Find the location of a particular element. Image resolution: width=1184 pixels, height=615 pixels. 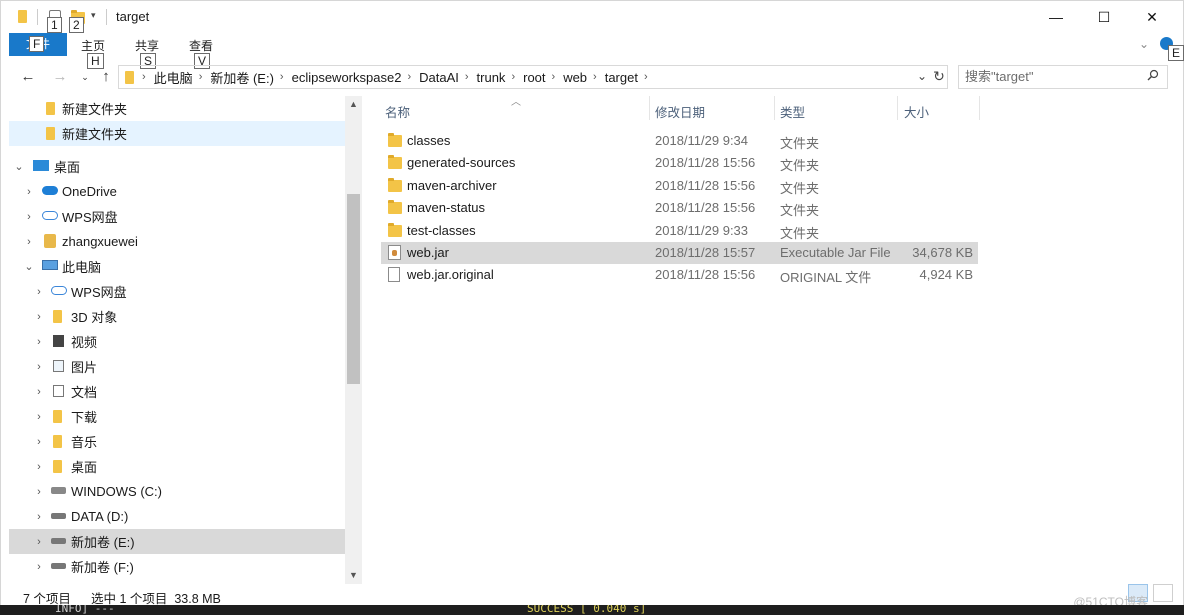

close-button: ✕ is located at coordinates (1152, 17).